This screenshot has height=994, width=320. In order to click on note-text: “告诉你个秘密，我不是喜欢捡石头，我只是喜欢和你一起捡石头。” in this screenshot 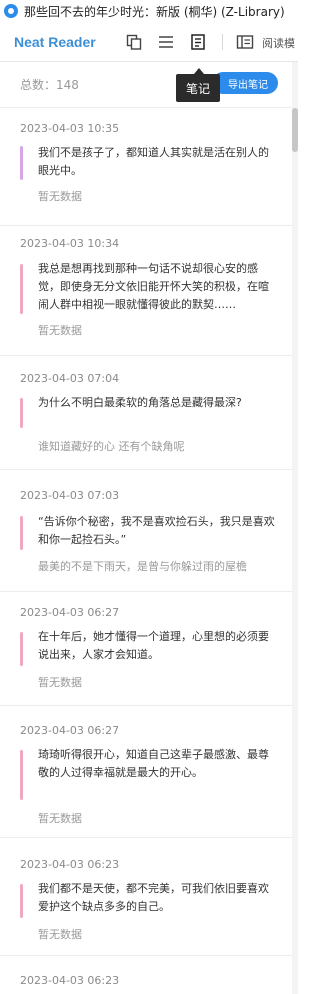, I will do `click(156, 530)`.